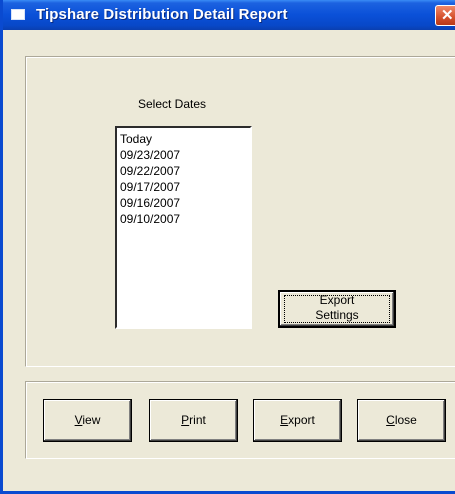  I want to click on view-button: View, so click(87, 420).